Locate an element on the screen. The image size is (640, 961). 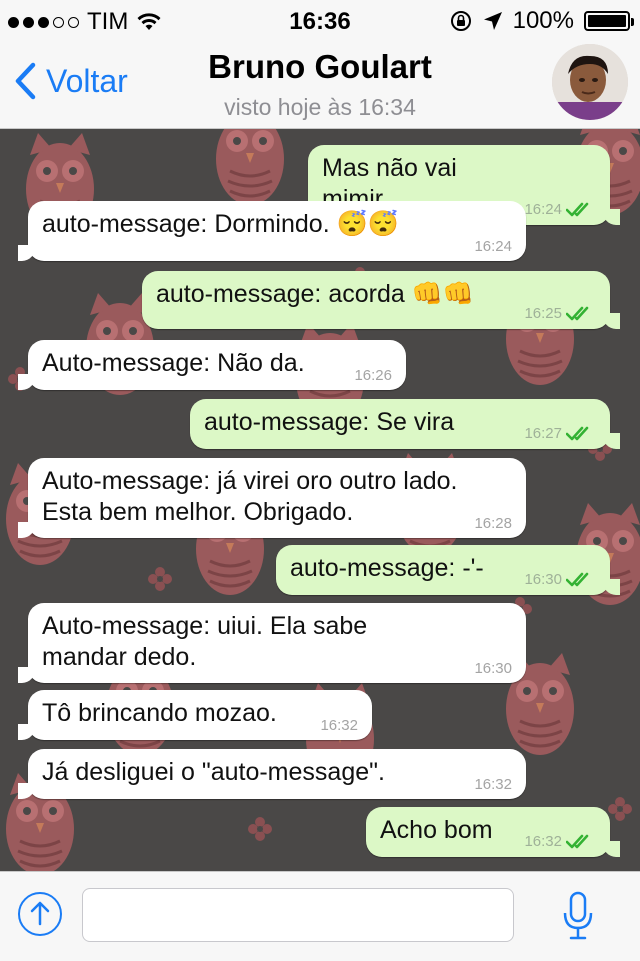
message-text: auto-message: Dormindo. 😴😴 is located at coordinates (220, 224).